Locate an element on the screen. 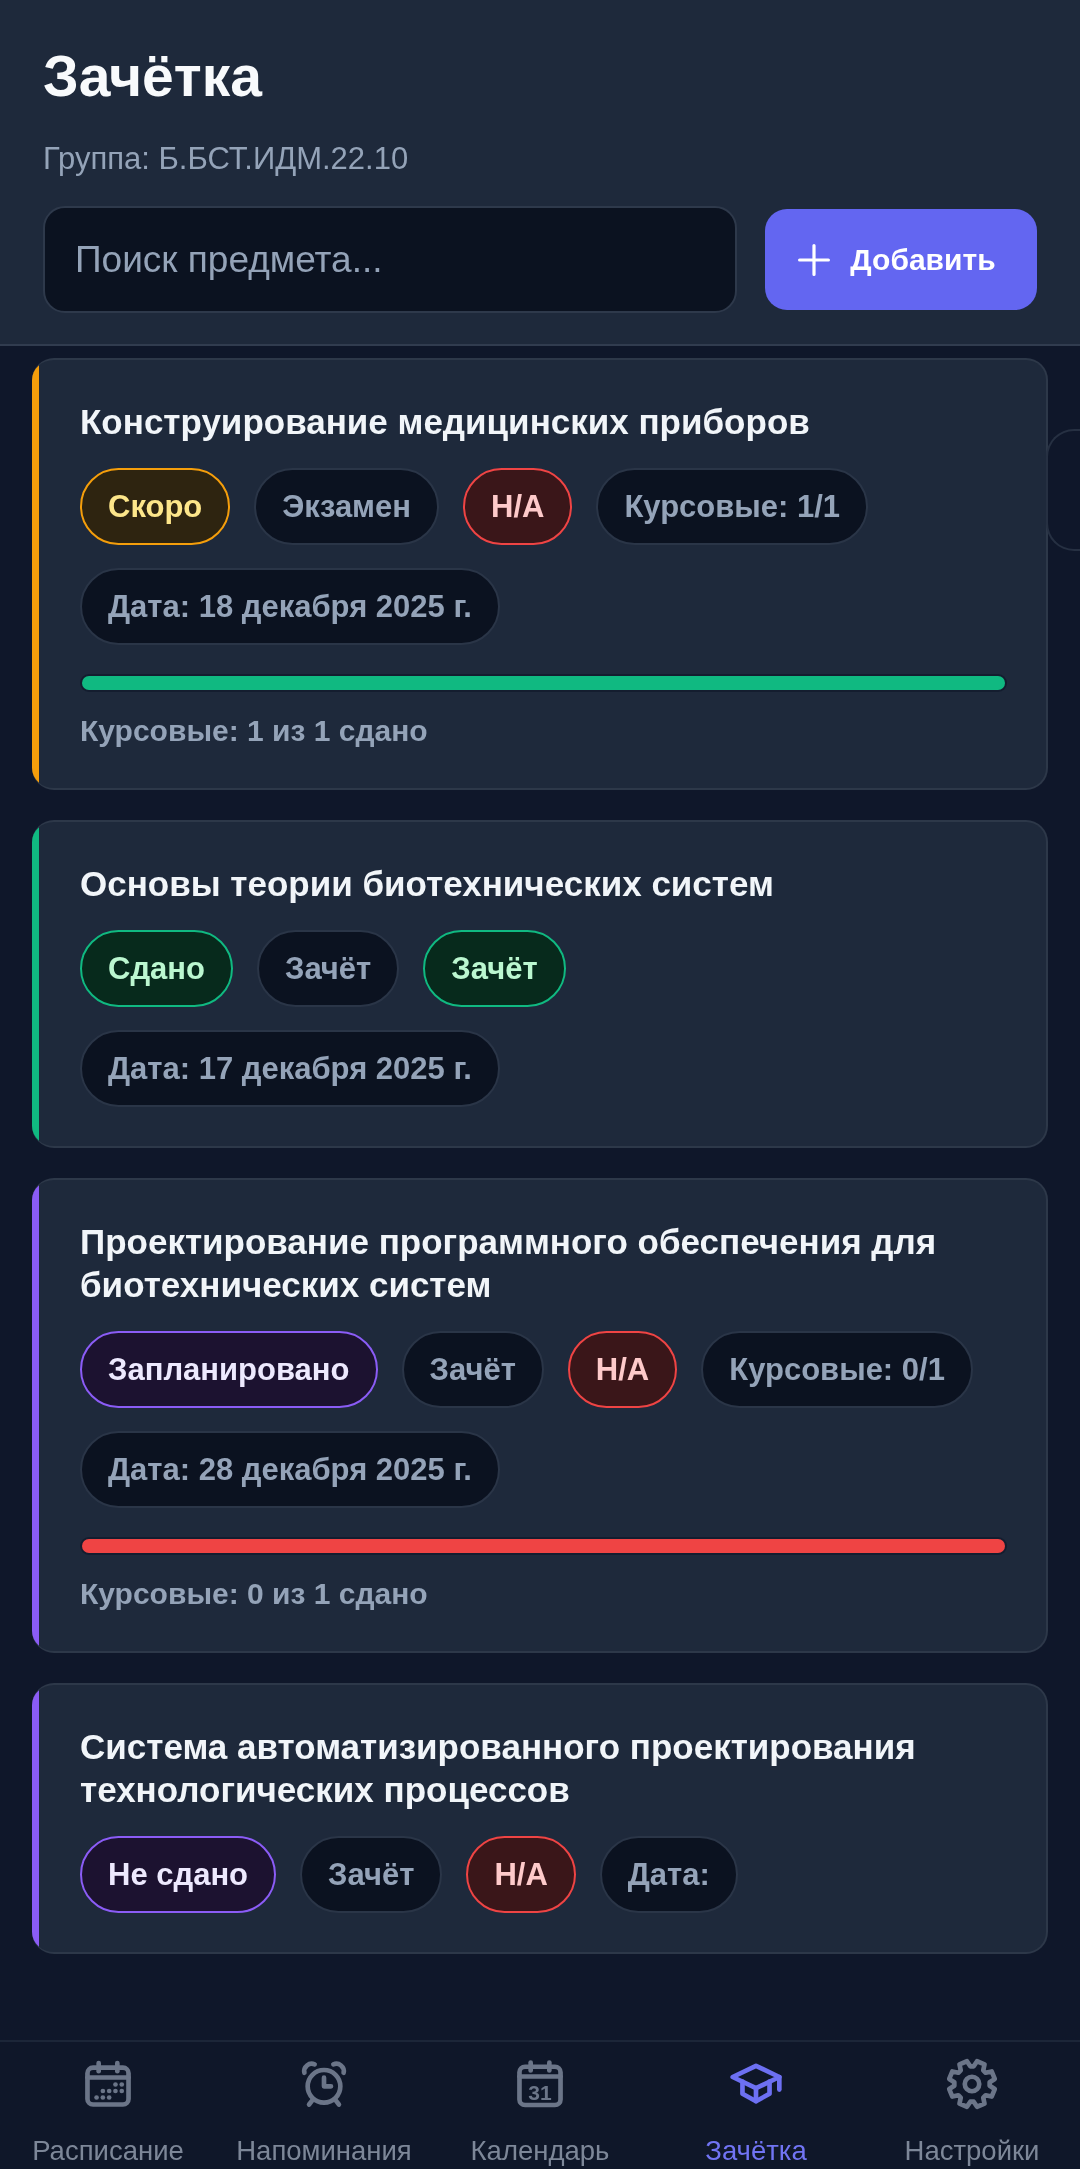  nav-tab: Напоминания is located at coordinates (324, 2105).